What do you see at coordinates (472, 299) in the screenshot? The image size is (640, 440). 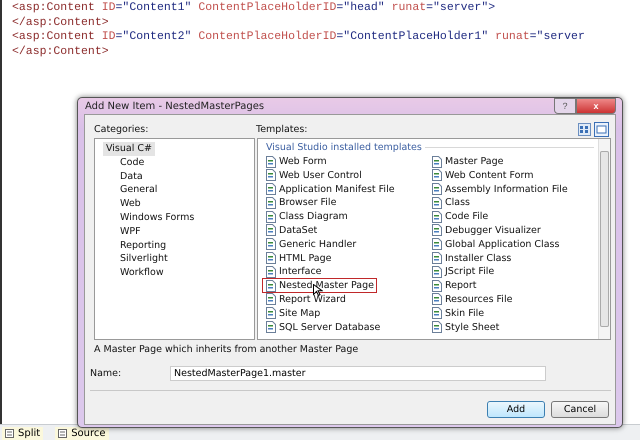 I see `template-item: Resources File` at bounding box center [472, 299].